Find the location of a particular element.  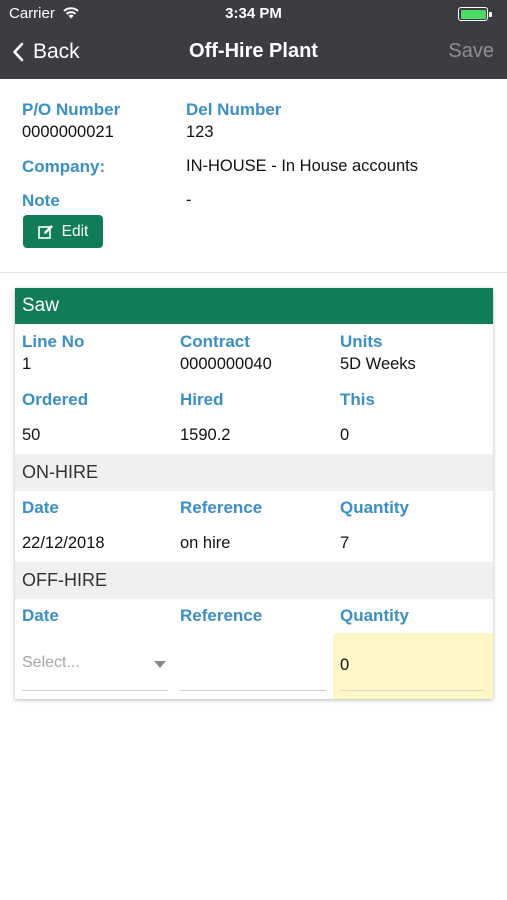

on-hire-date-value: 22/12/2018 is located at coordinates (63, 543).